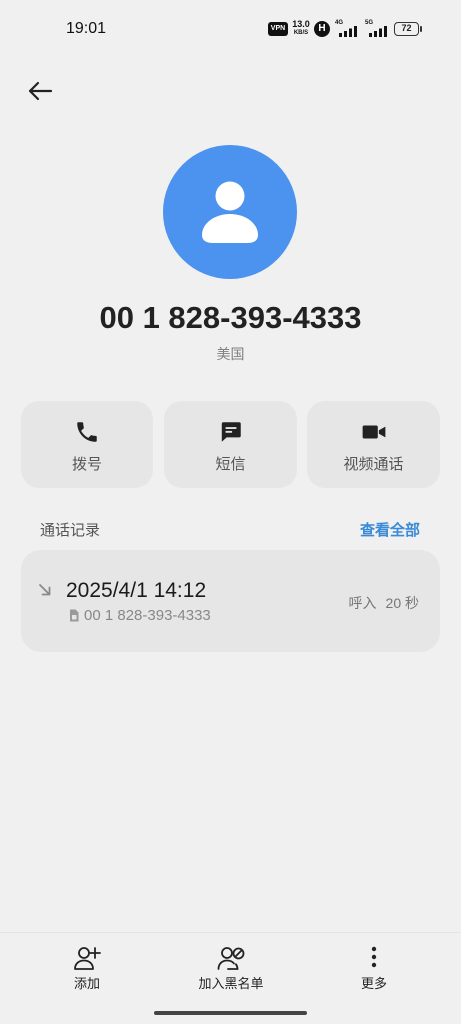 The height and width of the screenshot is (1024, 461). What do you see at coordinates (45, 590) in the screenshot?
I see `incoming-call-arrow-icon` at bounding box center [45, 590].